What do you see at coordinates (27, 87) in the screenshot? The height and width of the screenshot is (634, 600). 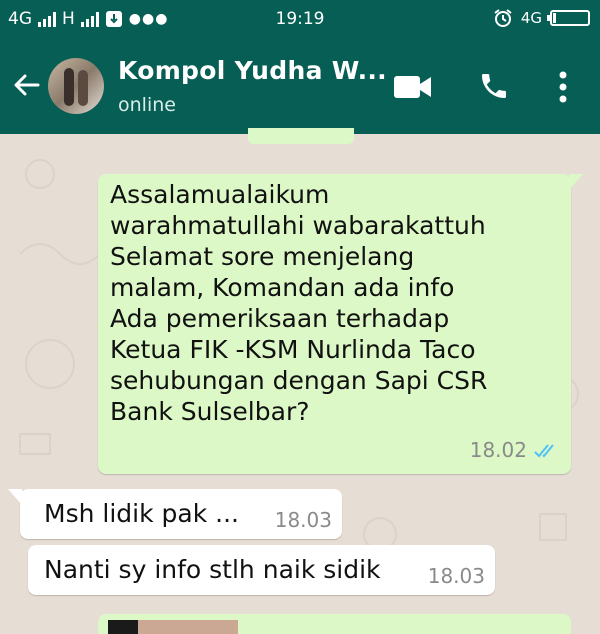 I see `back-arrow-icon` at bounding box center [27, 87].